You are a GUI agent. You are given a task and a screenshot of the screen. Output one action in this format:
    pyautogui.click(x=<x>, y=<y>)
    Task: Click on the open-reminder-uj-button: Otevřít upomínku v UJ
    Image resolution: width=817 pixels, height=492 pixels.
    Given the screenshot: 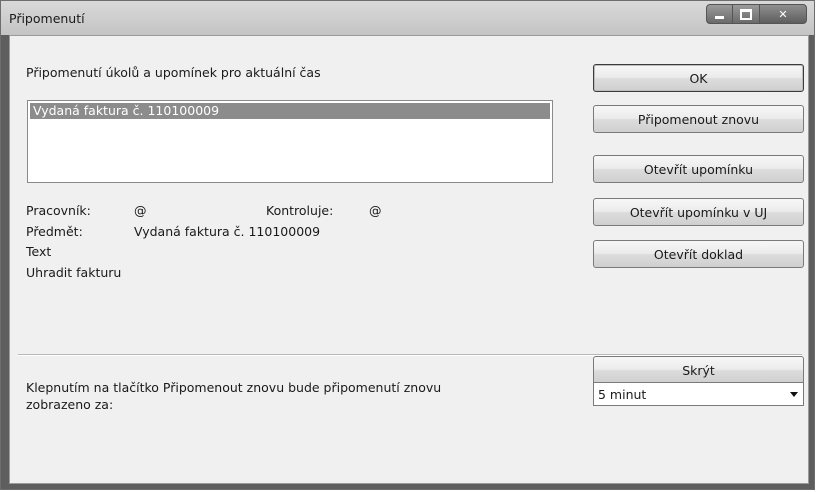 What is the action you would take?
    pyautogui.click(x=698, y=212)
    